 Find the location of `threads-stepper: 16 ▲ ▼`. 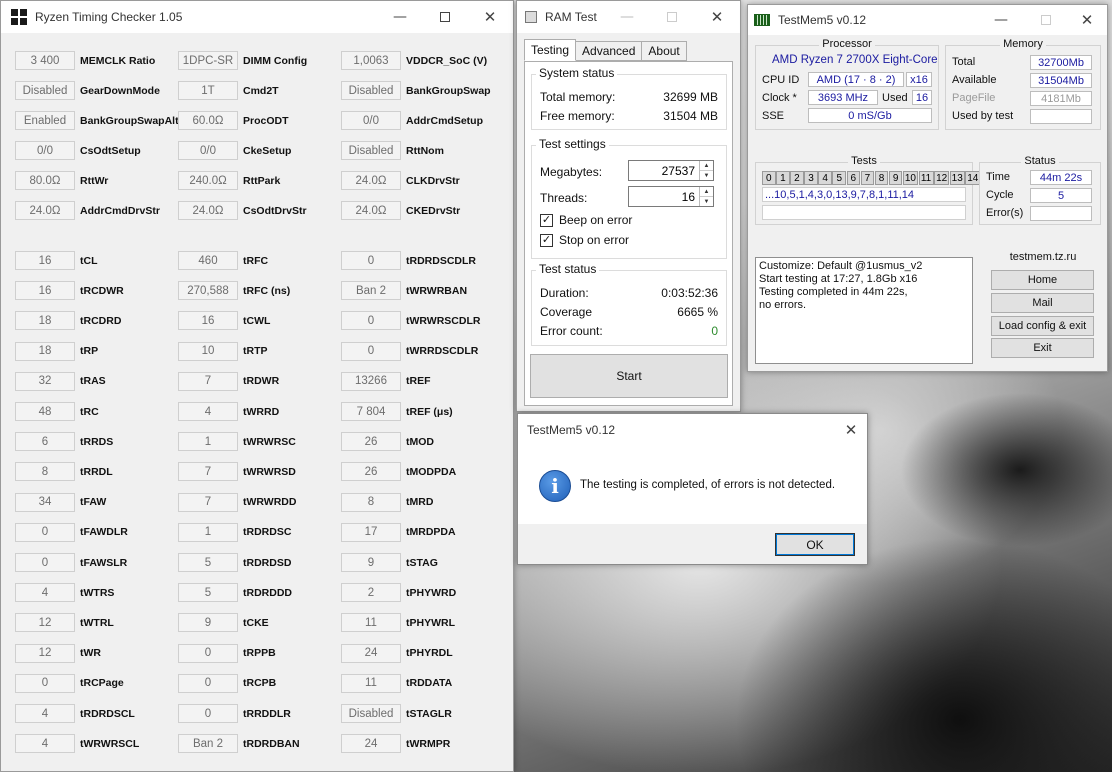

threads-stepper: 16 ▲ ▼ is located at coordinates (671, 196).